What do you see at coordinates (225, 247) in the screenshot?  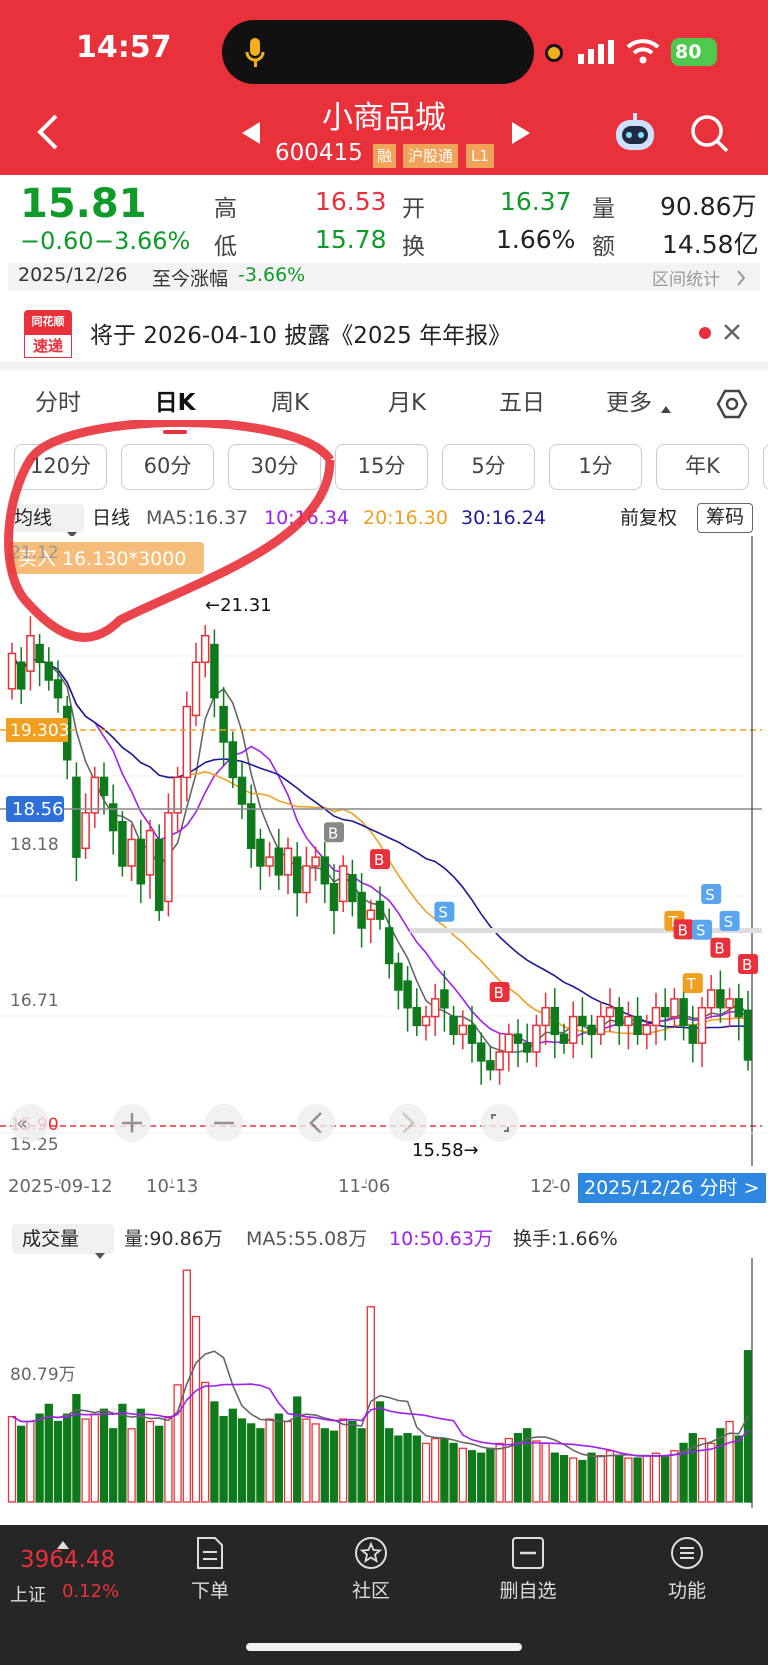 I see `low-label: 低` at bounding box center [225, 247].